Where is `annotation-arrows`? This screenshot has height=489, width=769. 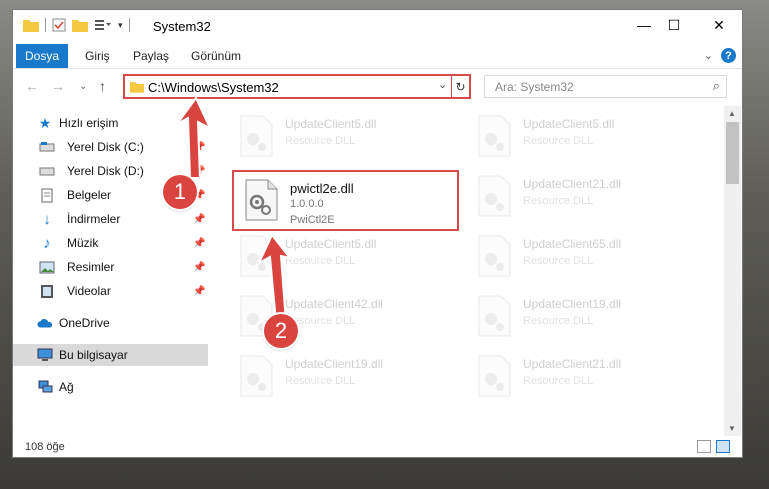
annotation-arrows is located at coordinates (234, 209).